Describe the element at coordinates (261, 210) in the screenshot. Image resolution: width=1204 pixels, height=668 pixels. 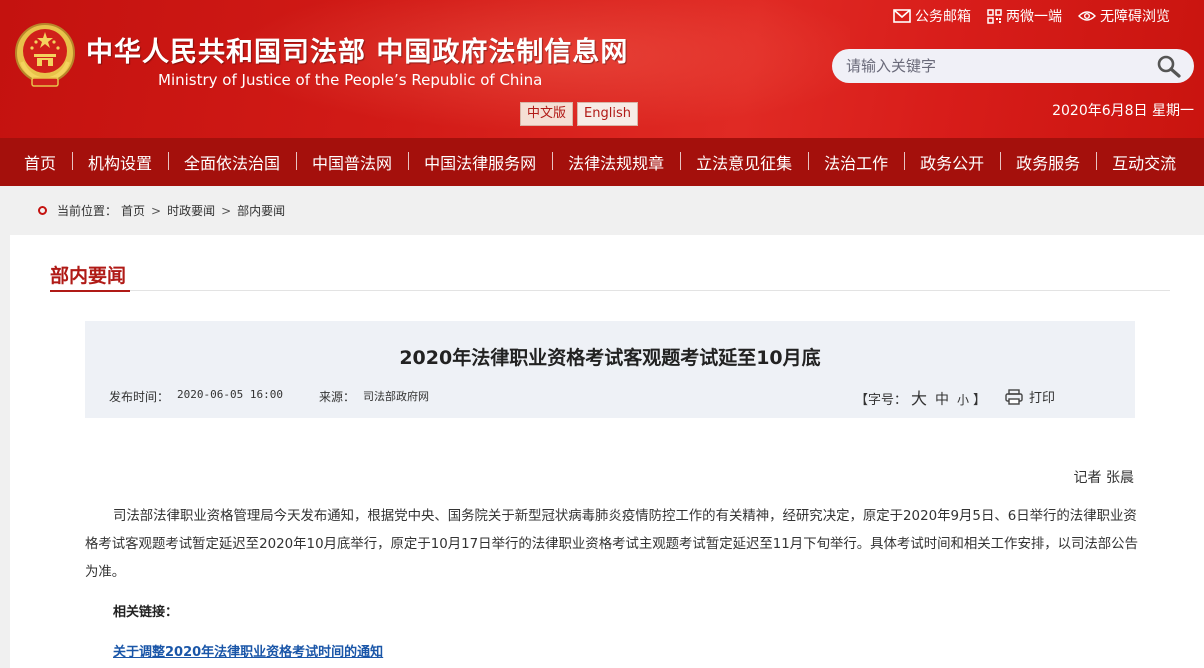
I see `breadcrumb-ministry-news: 部内要闻` at that location.